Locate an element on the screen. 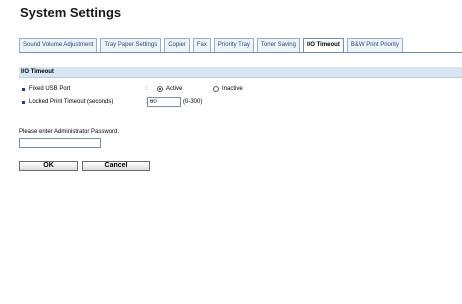 The height and width of the screenshot is (304, 462). radio-button-checked-icon is located at coordinates (160, 89).